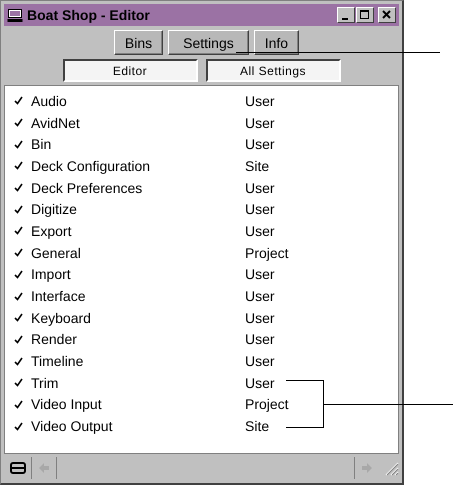 Image resolution: width=453 pixels, height=487 pixels. What do you see at coordinates (138, 426) in the screenshot?
I see `setting-name: Video Output` at bounding box center [138, 426].